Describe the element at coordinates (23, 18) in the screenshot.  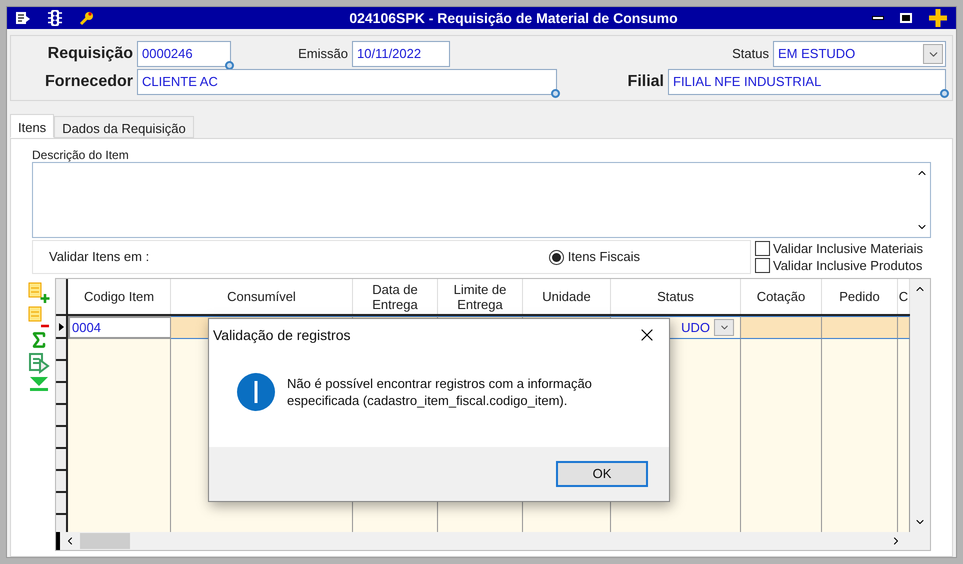
I see `document-arrow-icon` at that location.